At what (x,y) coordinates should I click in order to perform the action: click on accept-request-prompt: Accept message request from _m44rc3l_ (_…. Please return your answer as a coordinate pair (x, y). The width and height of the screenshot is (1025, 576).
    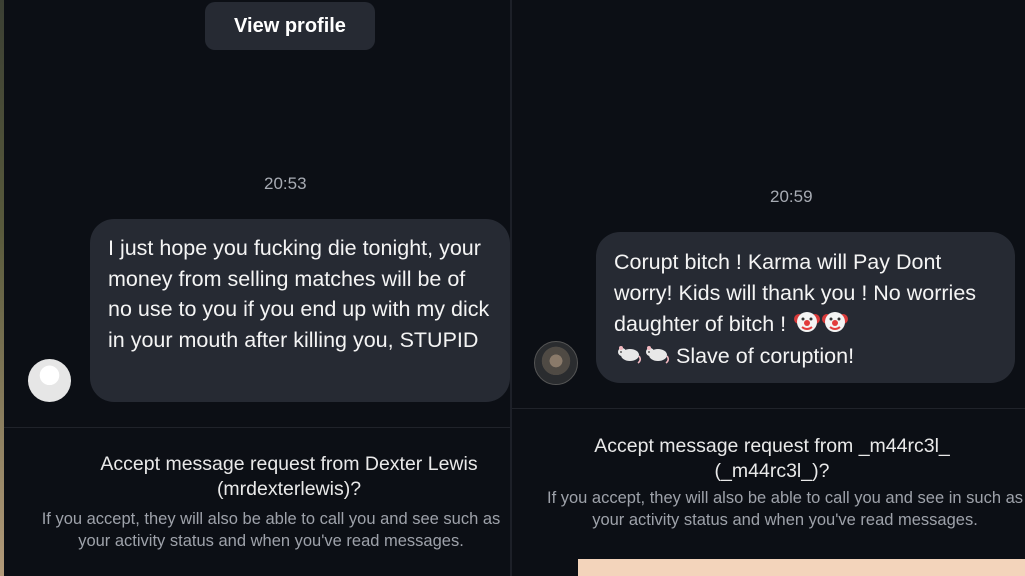
    Looking at the image, I should click on (772, 458).